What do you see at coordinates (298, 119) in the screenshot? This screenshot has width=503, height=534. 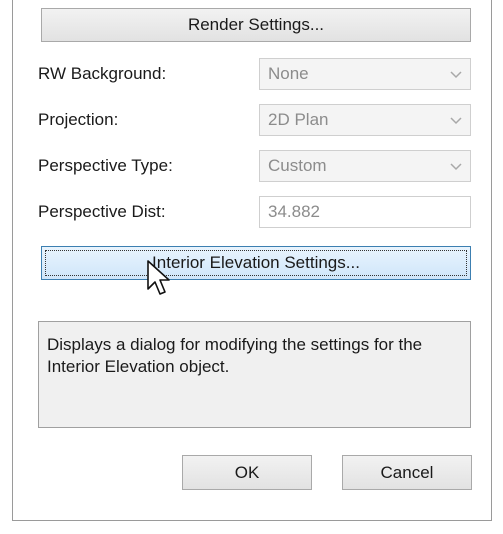 I see `projection-value: 2D Plan` at bounding box center [298, 119].